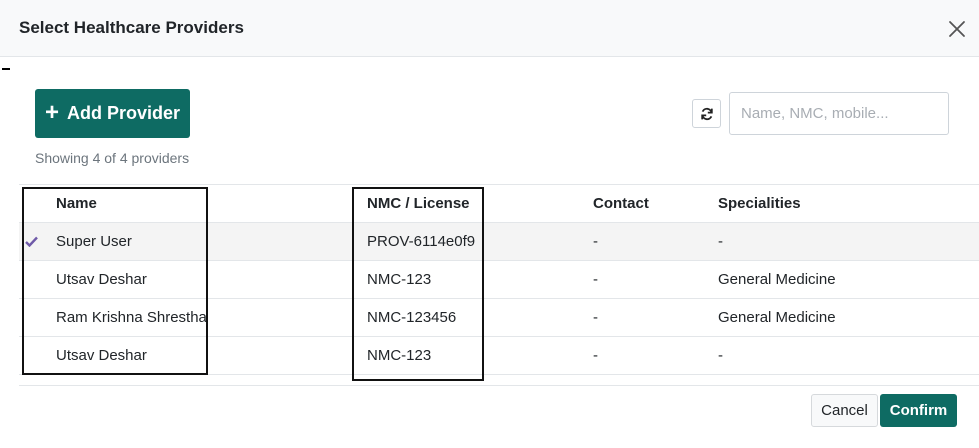 The height and width of the screenshot is (448, 979). What do you see at coordinates (112, 158) in the screenshot?
I see `provider-count: Showing 4 of 4 providers` at bounding box center [112, 158].